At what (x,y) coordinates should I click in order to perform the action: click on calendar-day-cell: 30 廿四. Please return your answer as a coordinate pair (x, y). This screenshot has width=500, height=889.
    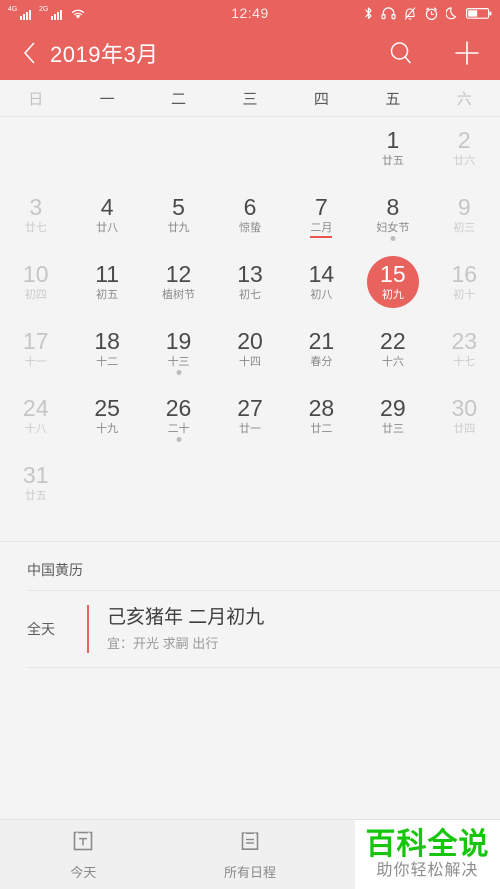
    Looking at the image, I should click on (464, 420).